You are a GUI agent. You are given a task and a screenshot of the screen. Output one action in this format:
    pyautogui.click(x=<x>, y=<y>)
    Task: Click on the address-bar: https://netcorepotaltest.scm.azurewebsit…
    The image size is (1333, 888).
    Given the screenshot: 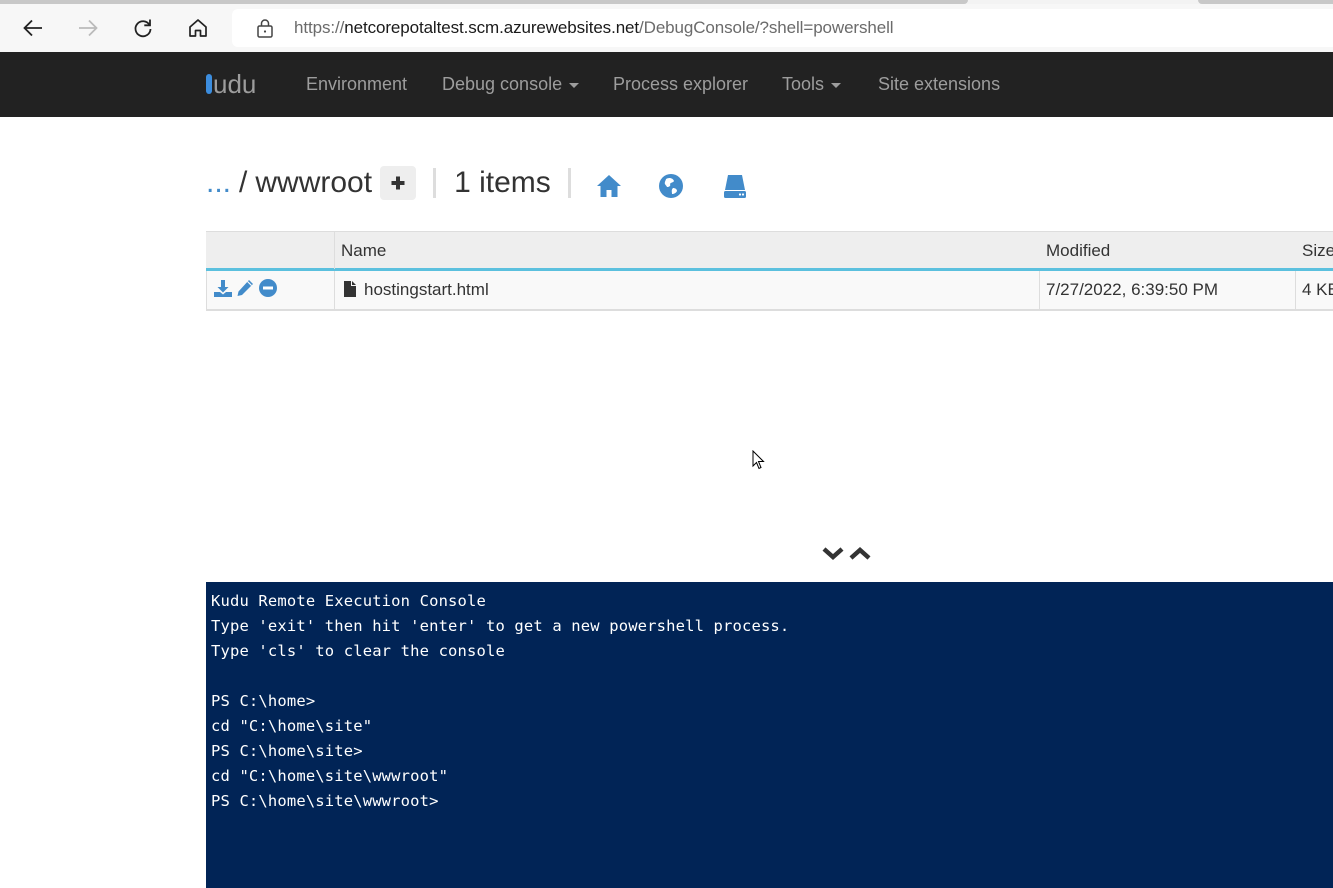 What is the action you would take?
    pyautogui.click(x=782, y=28)
    